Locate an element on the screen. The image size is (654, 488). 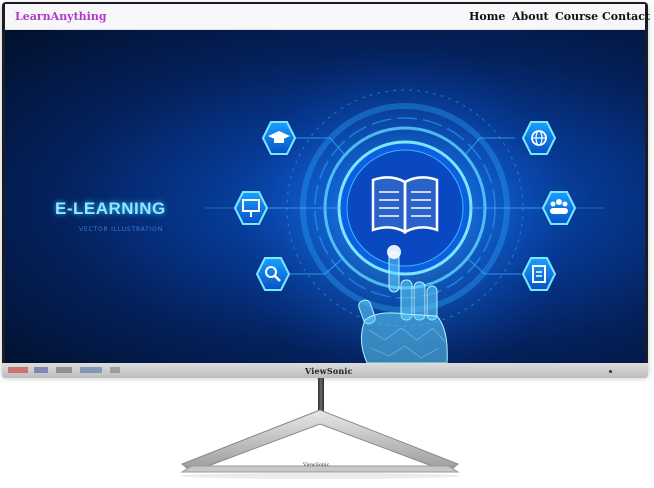
sticker-logos is located at coordinates (68, 370).